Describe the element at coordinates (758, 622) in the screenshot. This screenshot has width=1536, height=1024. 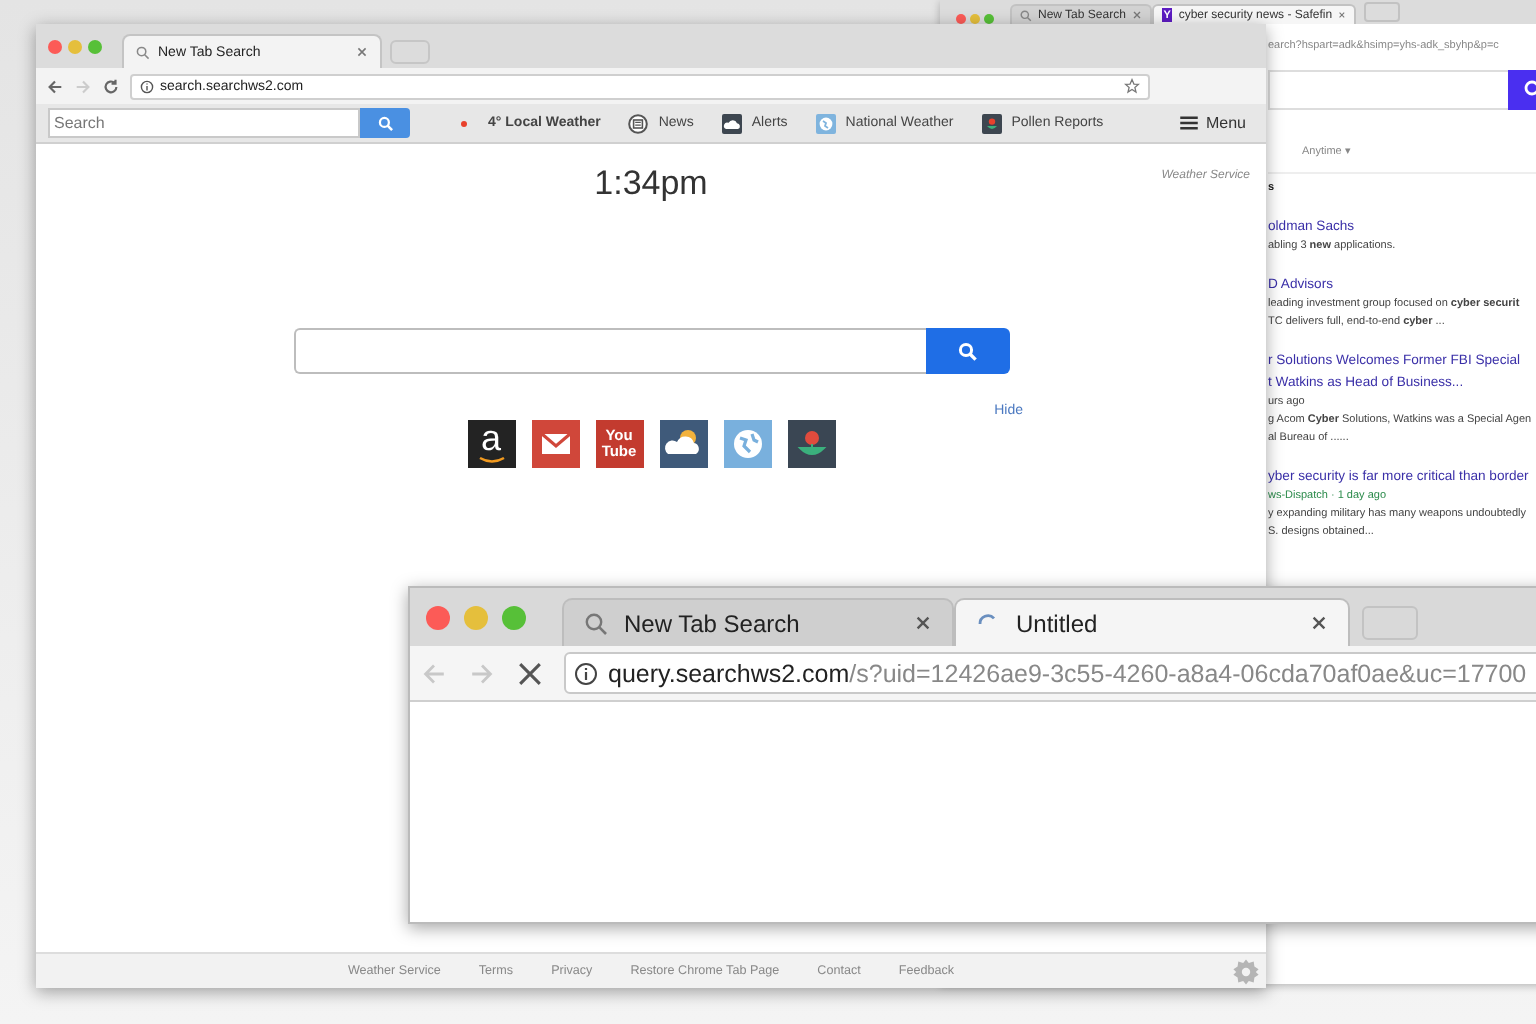
I see `browser-tab: New Tab Search` at that location.